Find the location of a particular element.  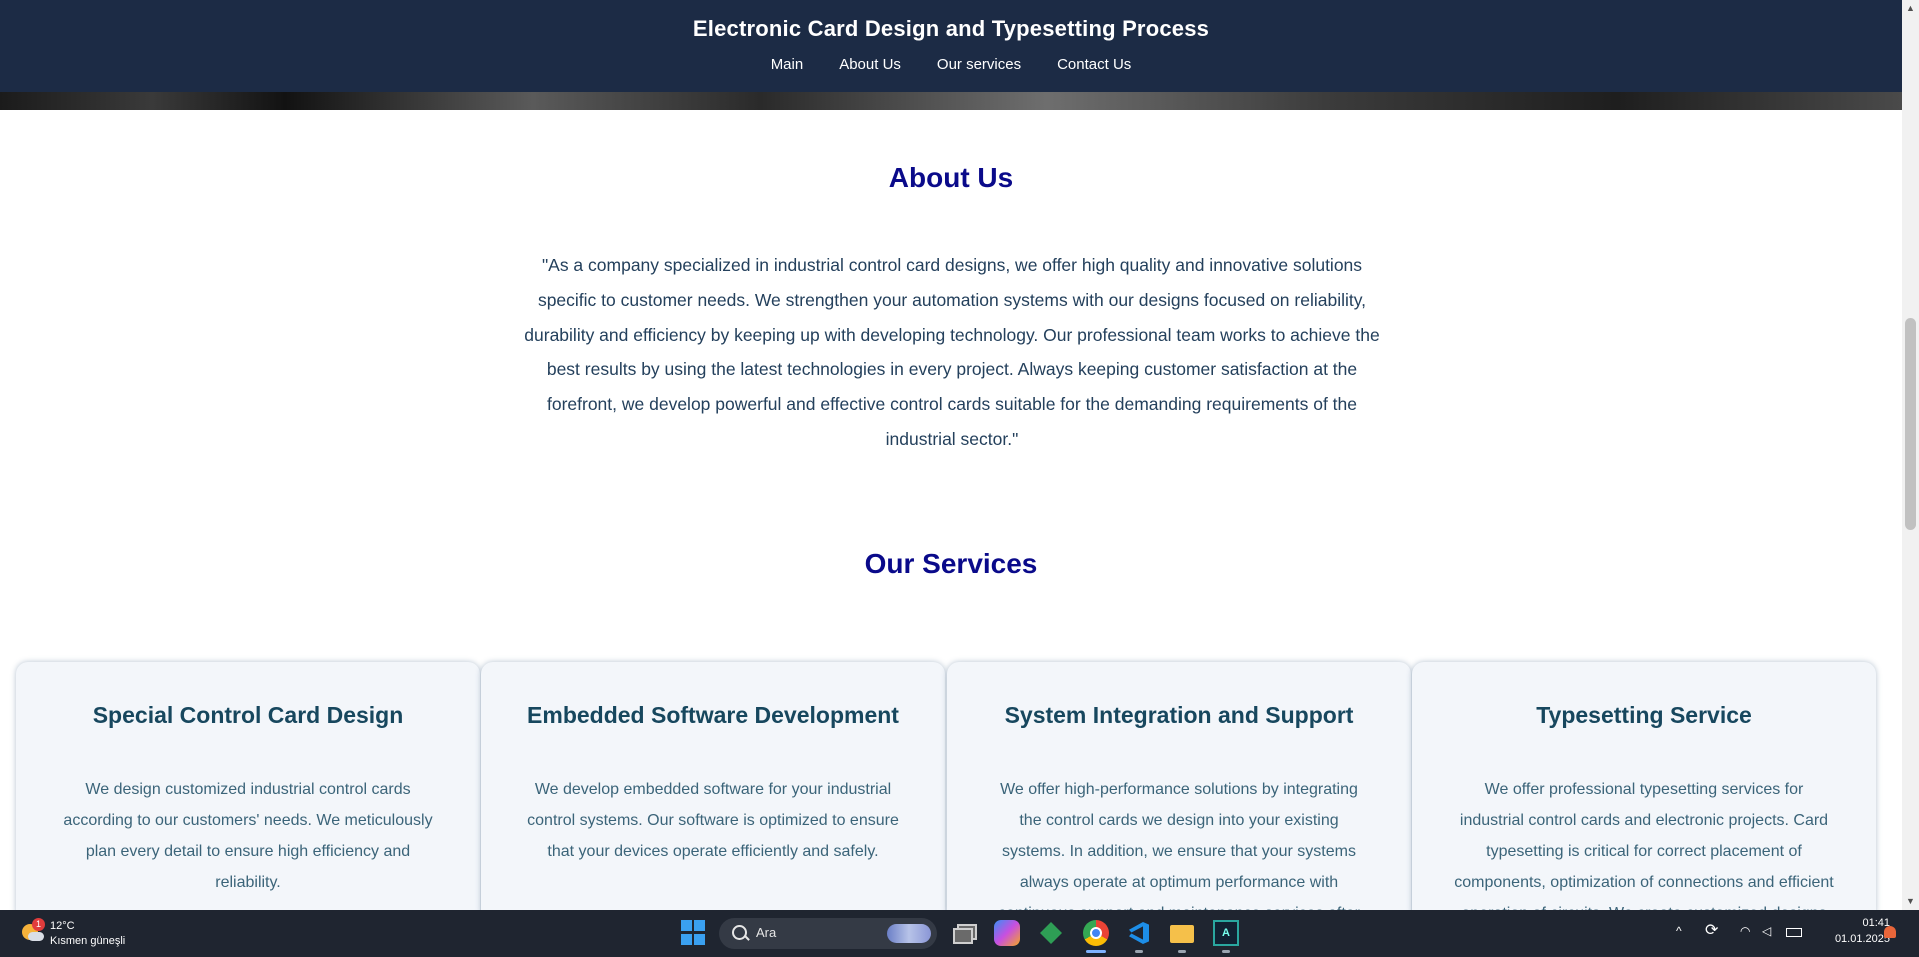

task-view-icon is located at coordinates (963, 933).